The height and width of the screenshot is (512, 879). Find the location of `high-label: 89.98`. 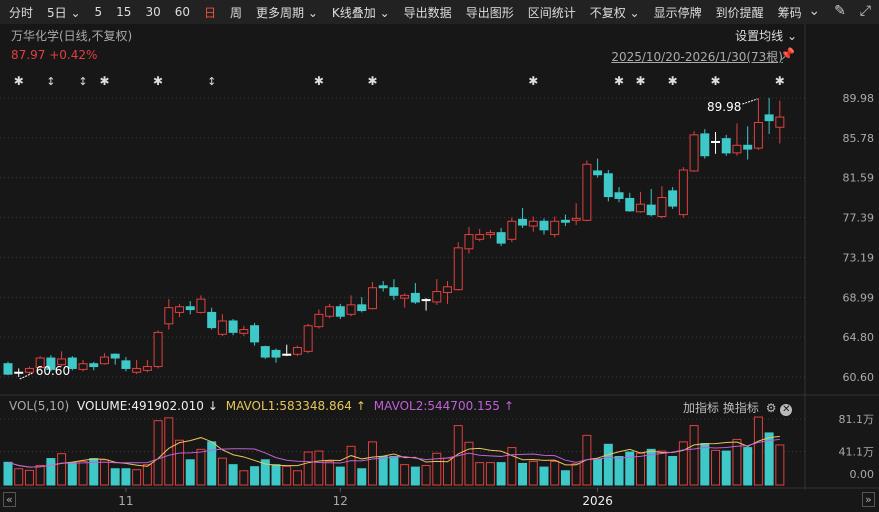

high-label: 89.98 is located at coordinates (724, 107).